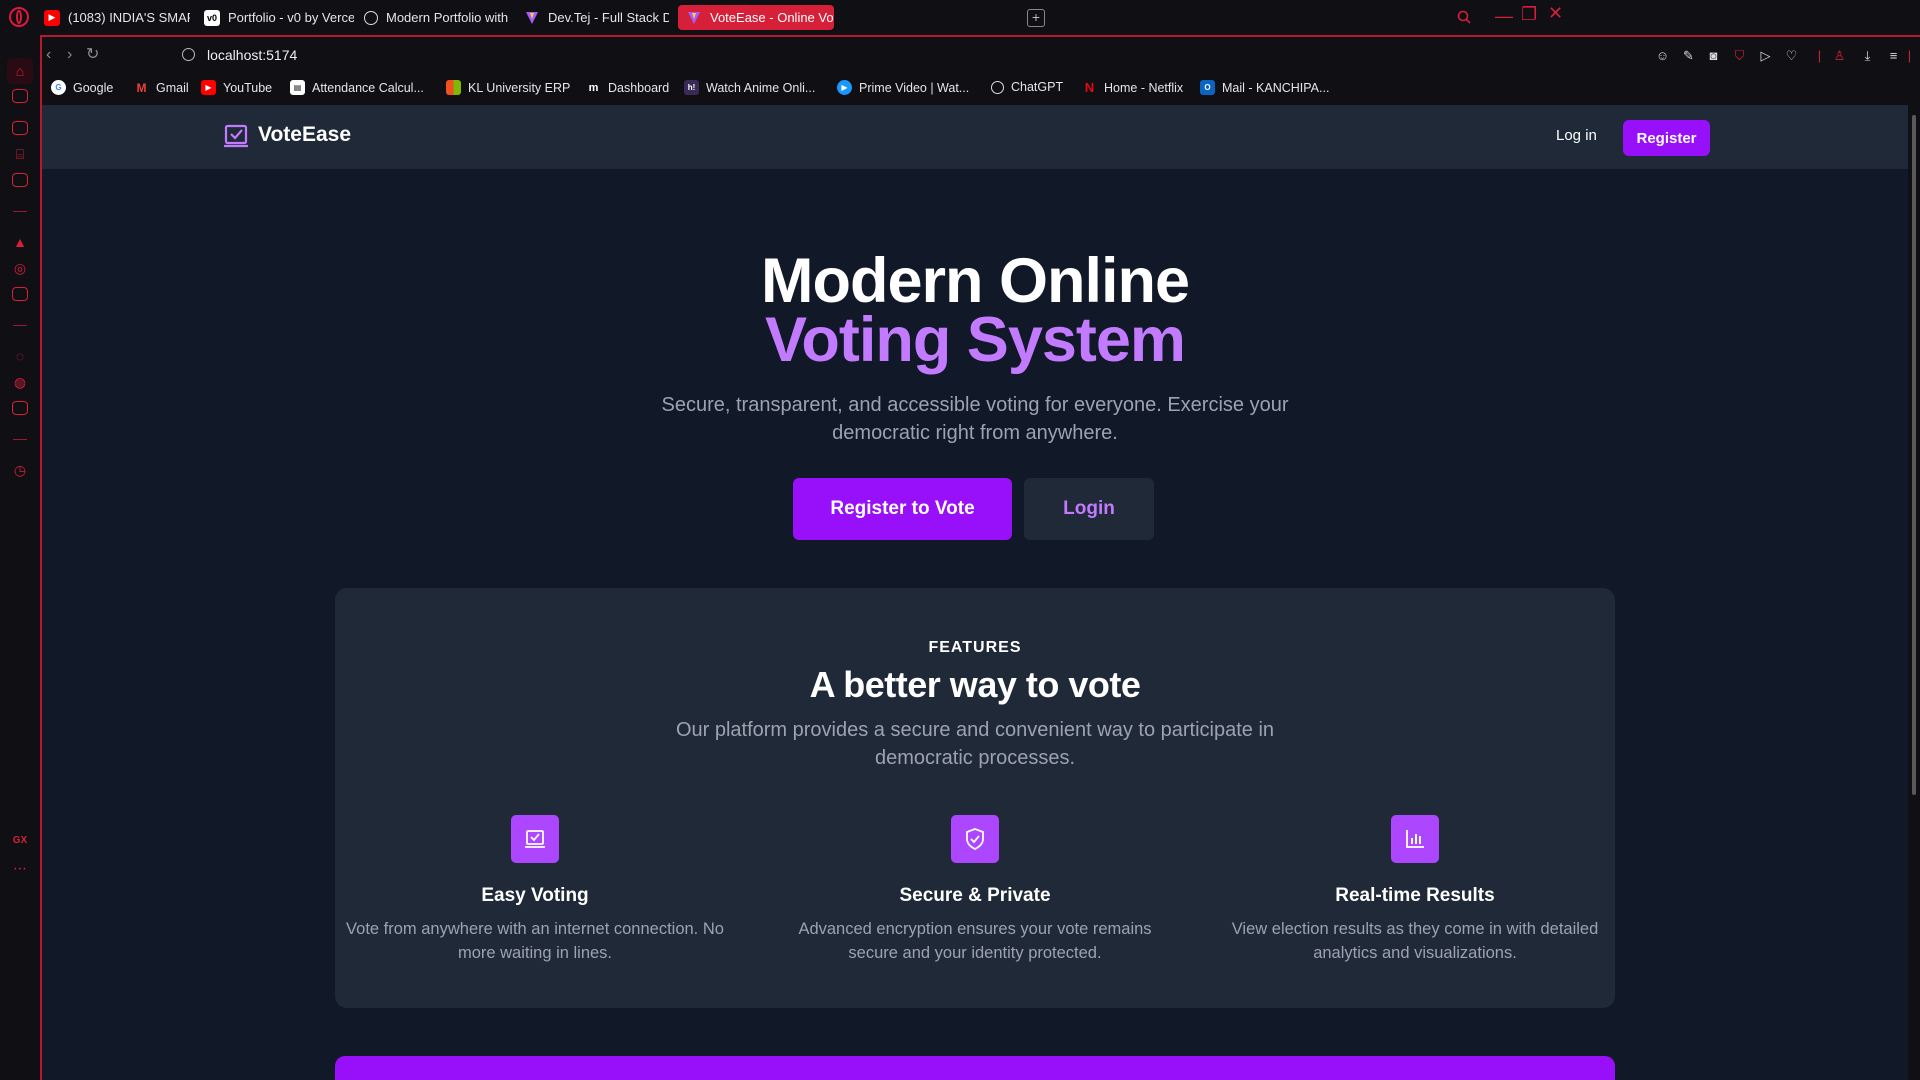 The image size is (1920, 1080). I want to click on discord-icon, so click(20, 294).